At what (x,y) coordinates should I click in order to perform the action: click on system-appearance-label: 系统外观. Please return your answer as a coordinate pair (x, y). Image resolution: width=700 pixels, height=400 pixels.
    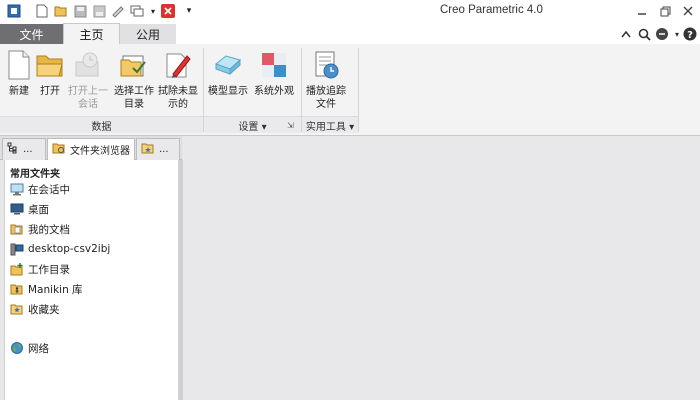
    Looking at the image, I should click on (274, 91).